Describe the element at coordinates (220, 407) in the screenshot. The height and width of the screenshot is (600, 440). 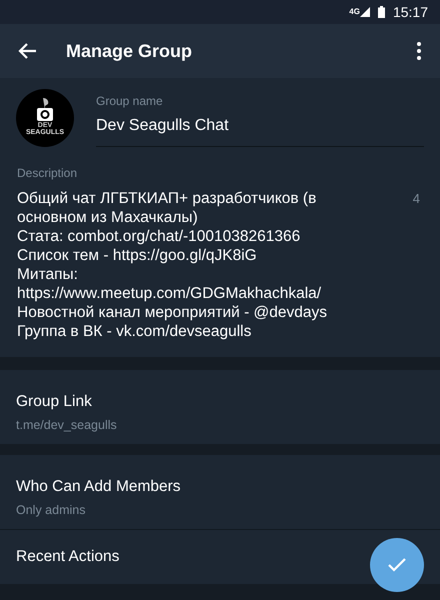
I see `settings-row: Group Link t.me/dev_seagulls` at that location.